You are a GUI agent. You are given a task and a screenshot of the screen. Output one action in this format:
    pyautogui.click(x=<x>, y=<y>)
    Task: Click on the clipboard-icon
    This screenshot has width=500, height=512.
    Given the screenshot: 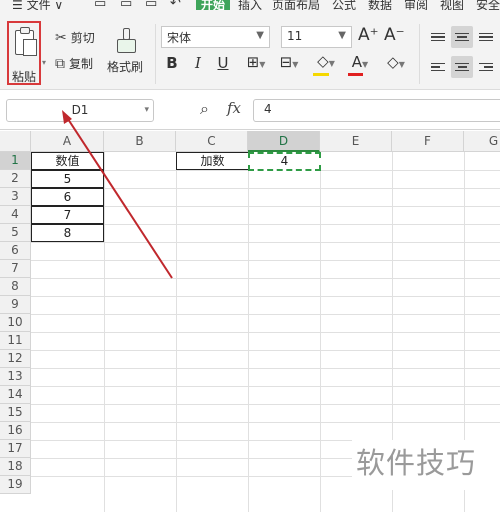 What is the action you would take?
    pyautogui.click(x=26, y=41)
    